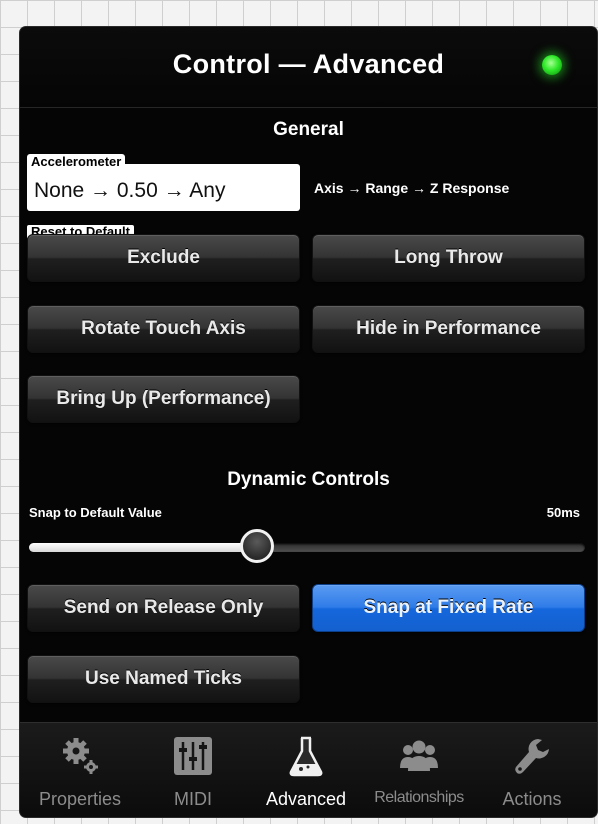 This screenshot has height=824, width=598. I want to click on slider-label: Snap to Default Value, so click(95, 512).